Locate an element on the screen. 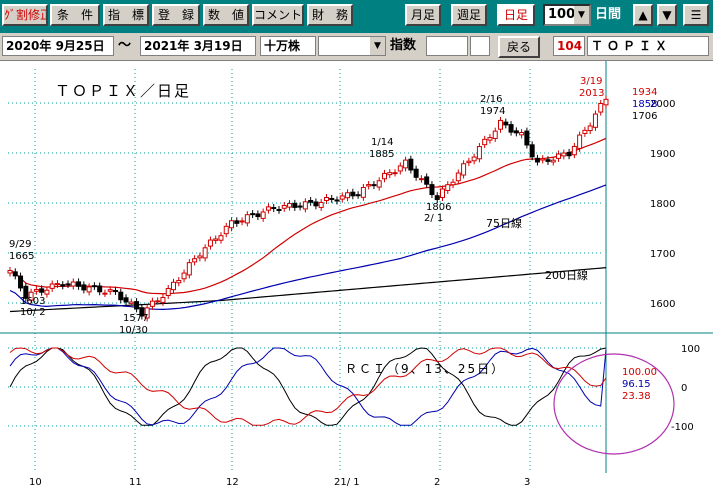 Image resolution: width=713 pixels, height=490 pixels. indicators-button: 指 標 is located at coordinates (126, 15).